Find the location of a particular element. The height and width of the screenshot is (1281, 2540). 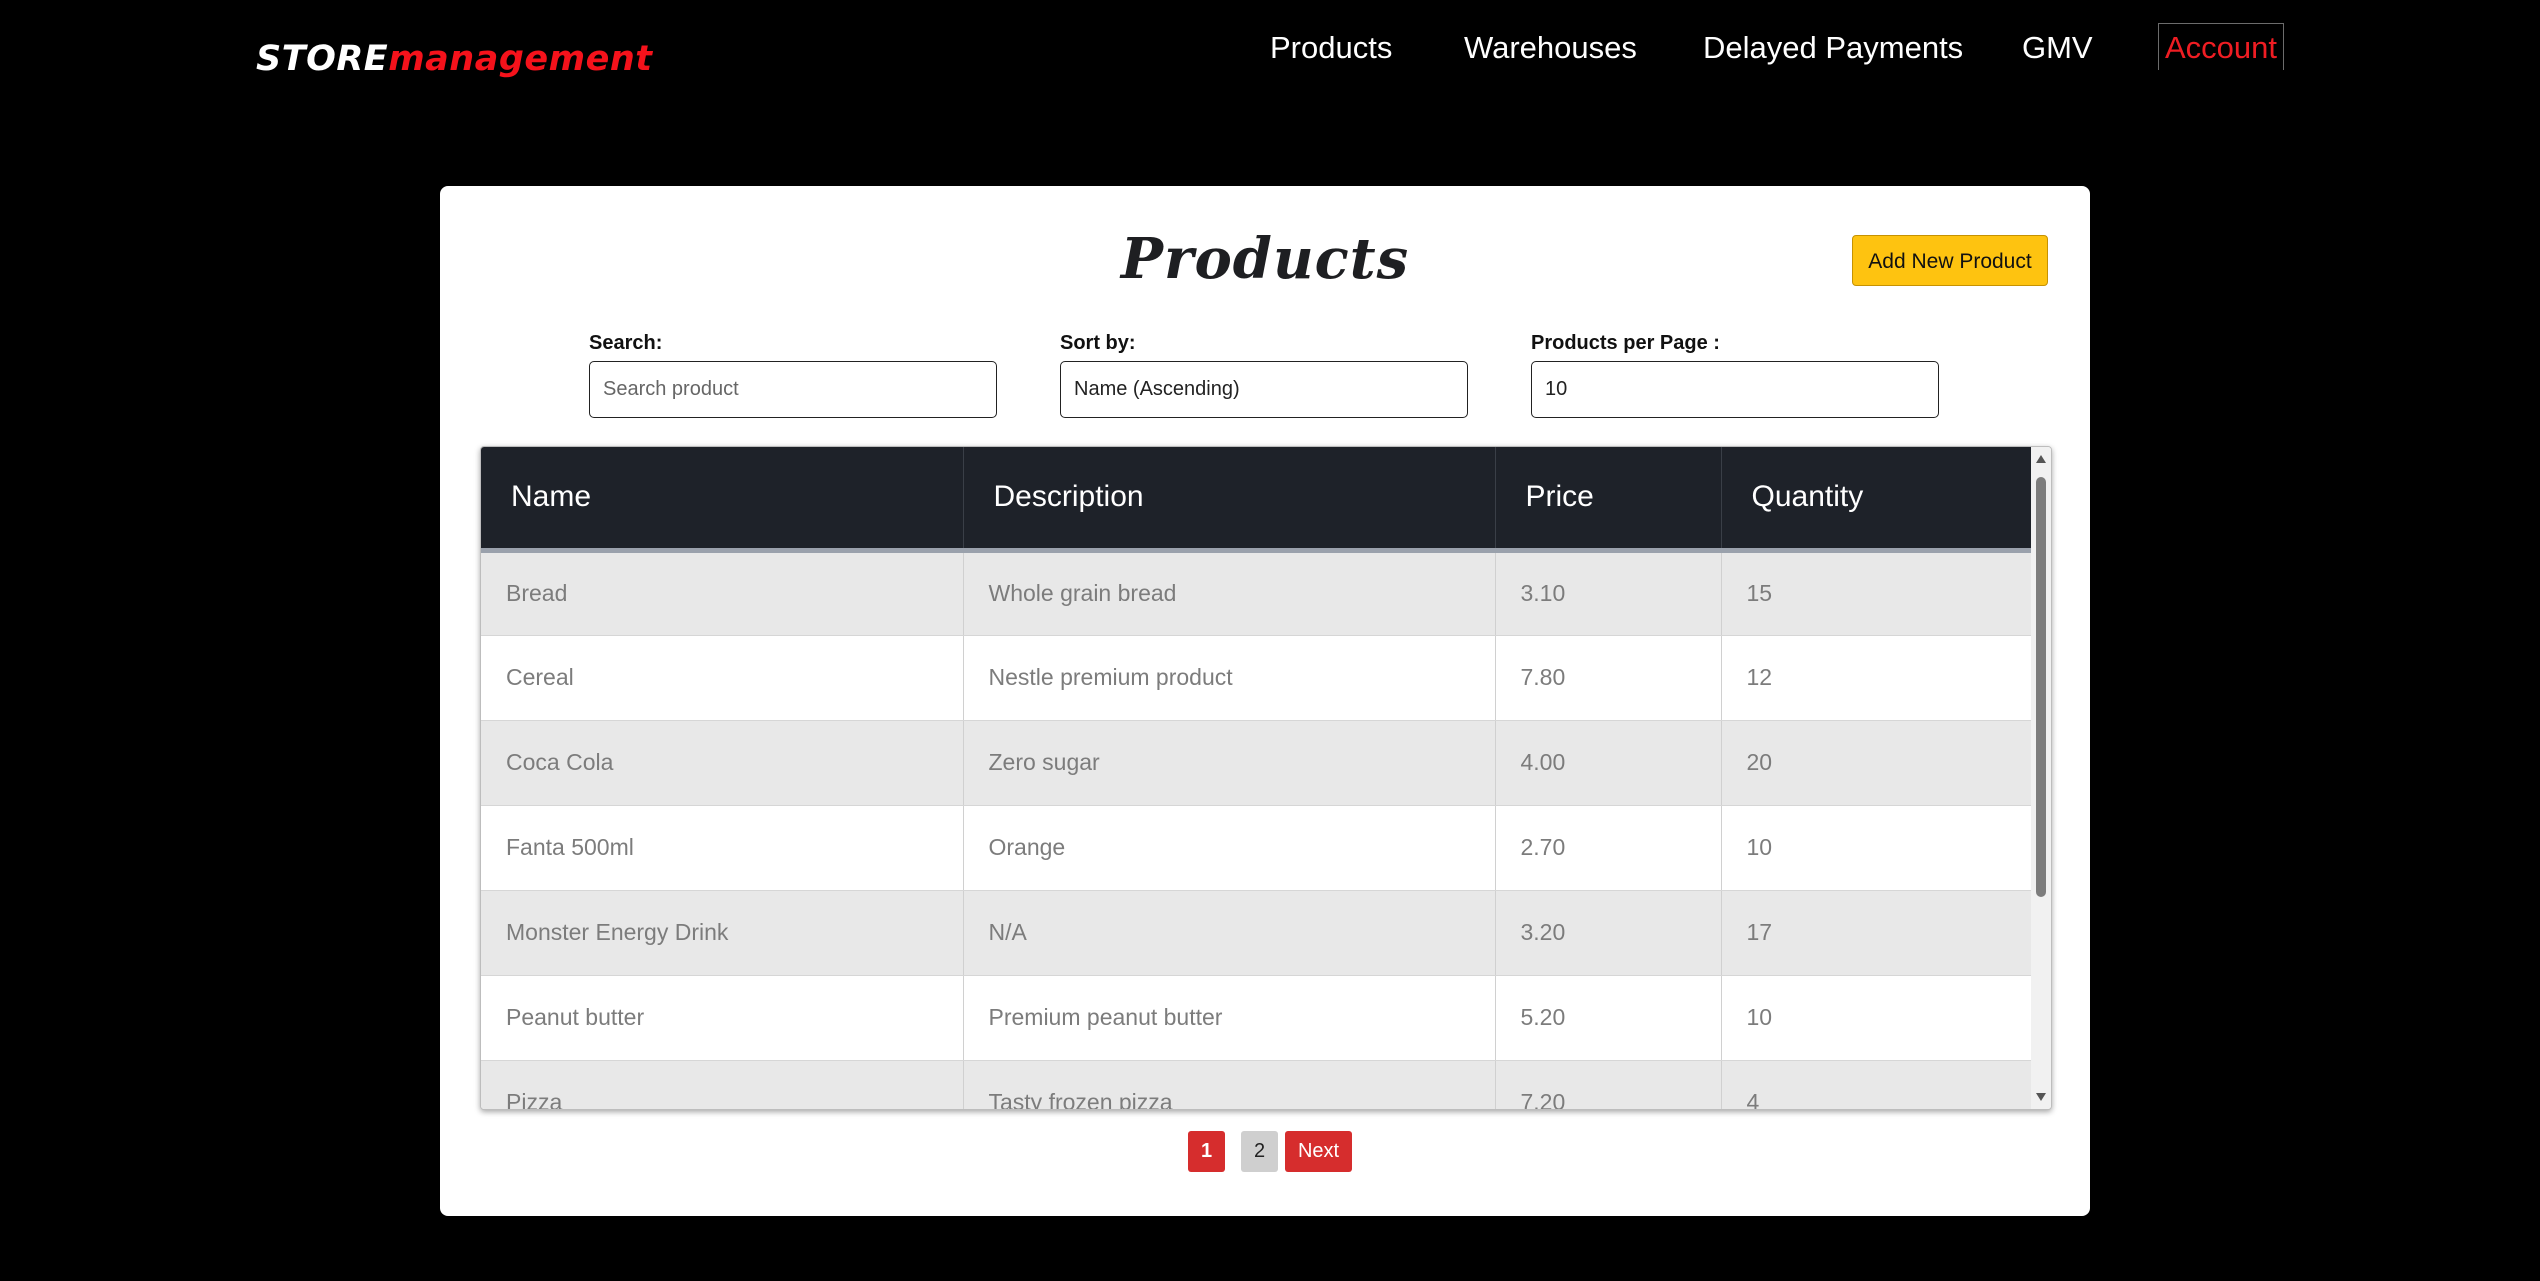

cell-price: 7.20 is located at coordinates (1608, 1084).